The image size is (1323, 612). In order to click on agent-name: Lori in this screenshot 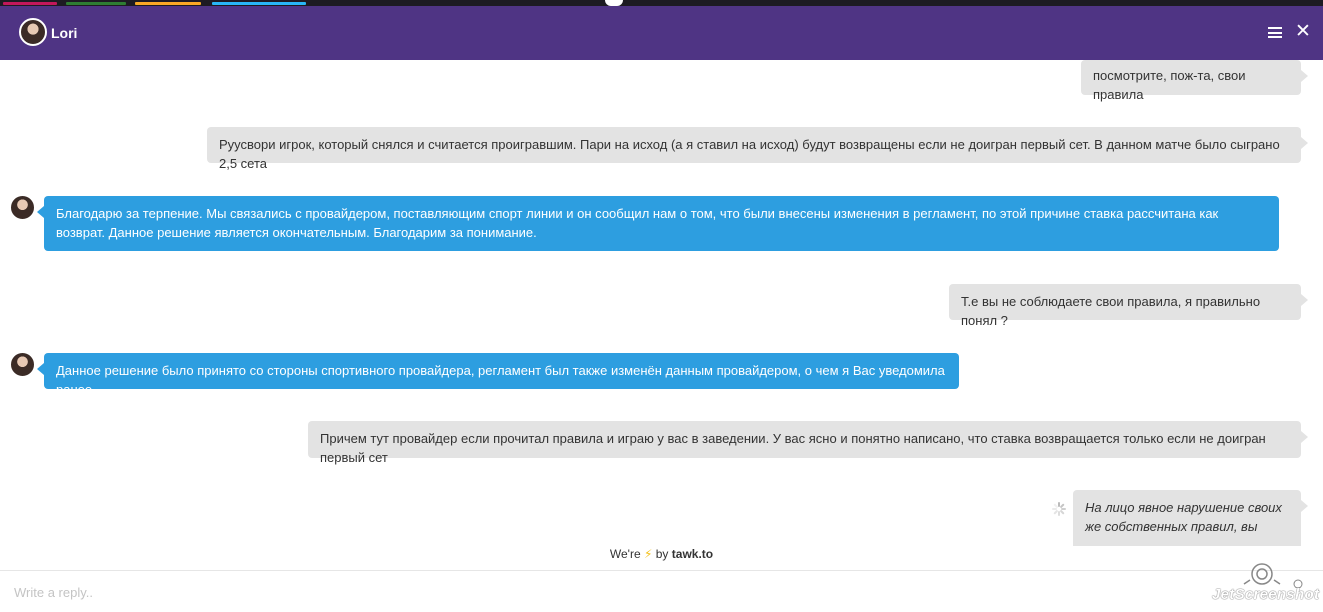, I will do `click(64, 33)`.